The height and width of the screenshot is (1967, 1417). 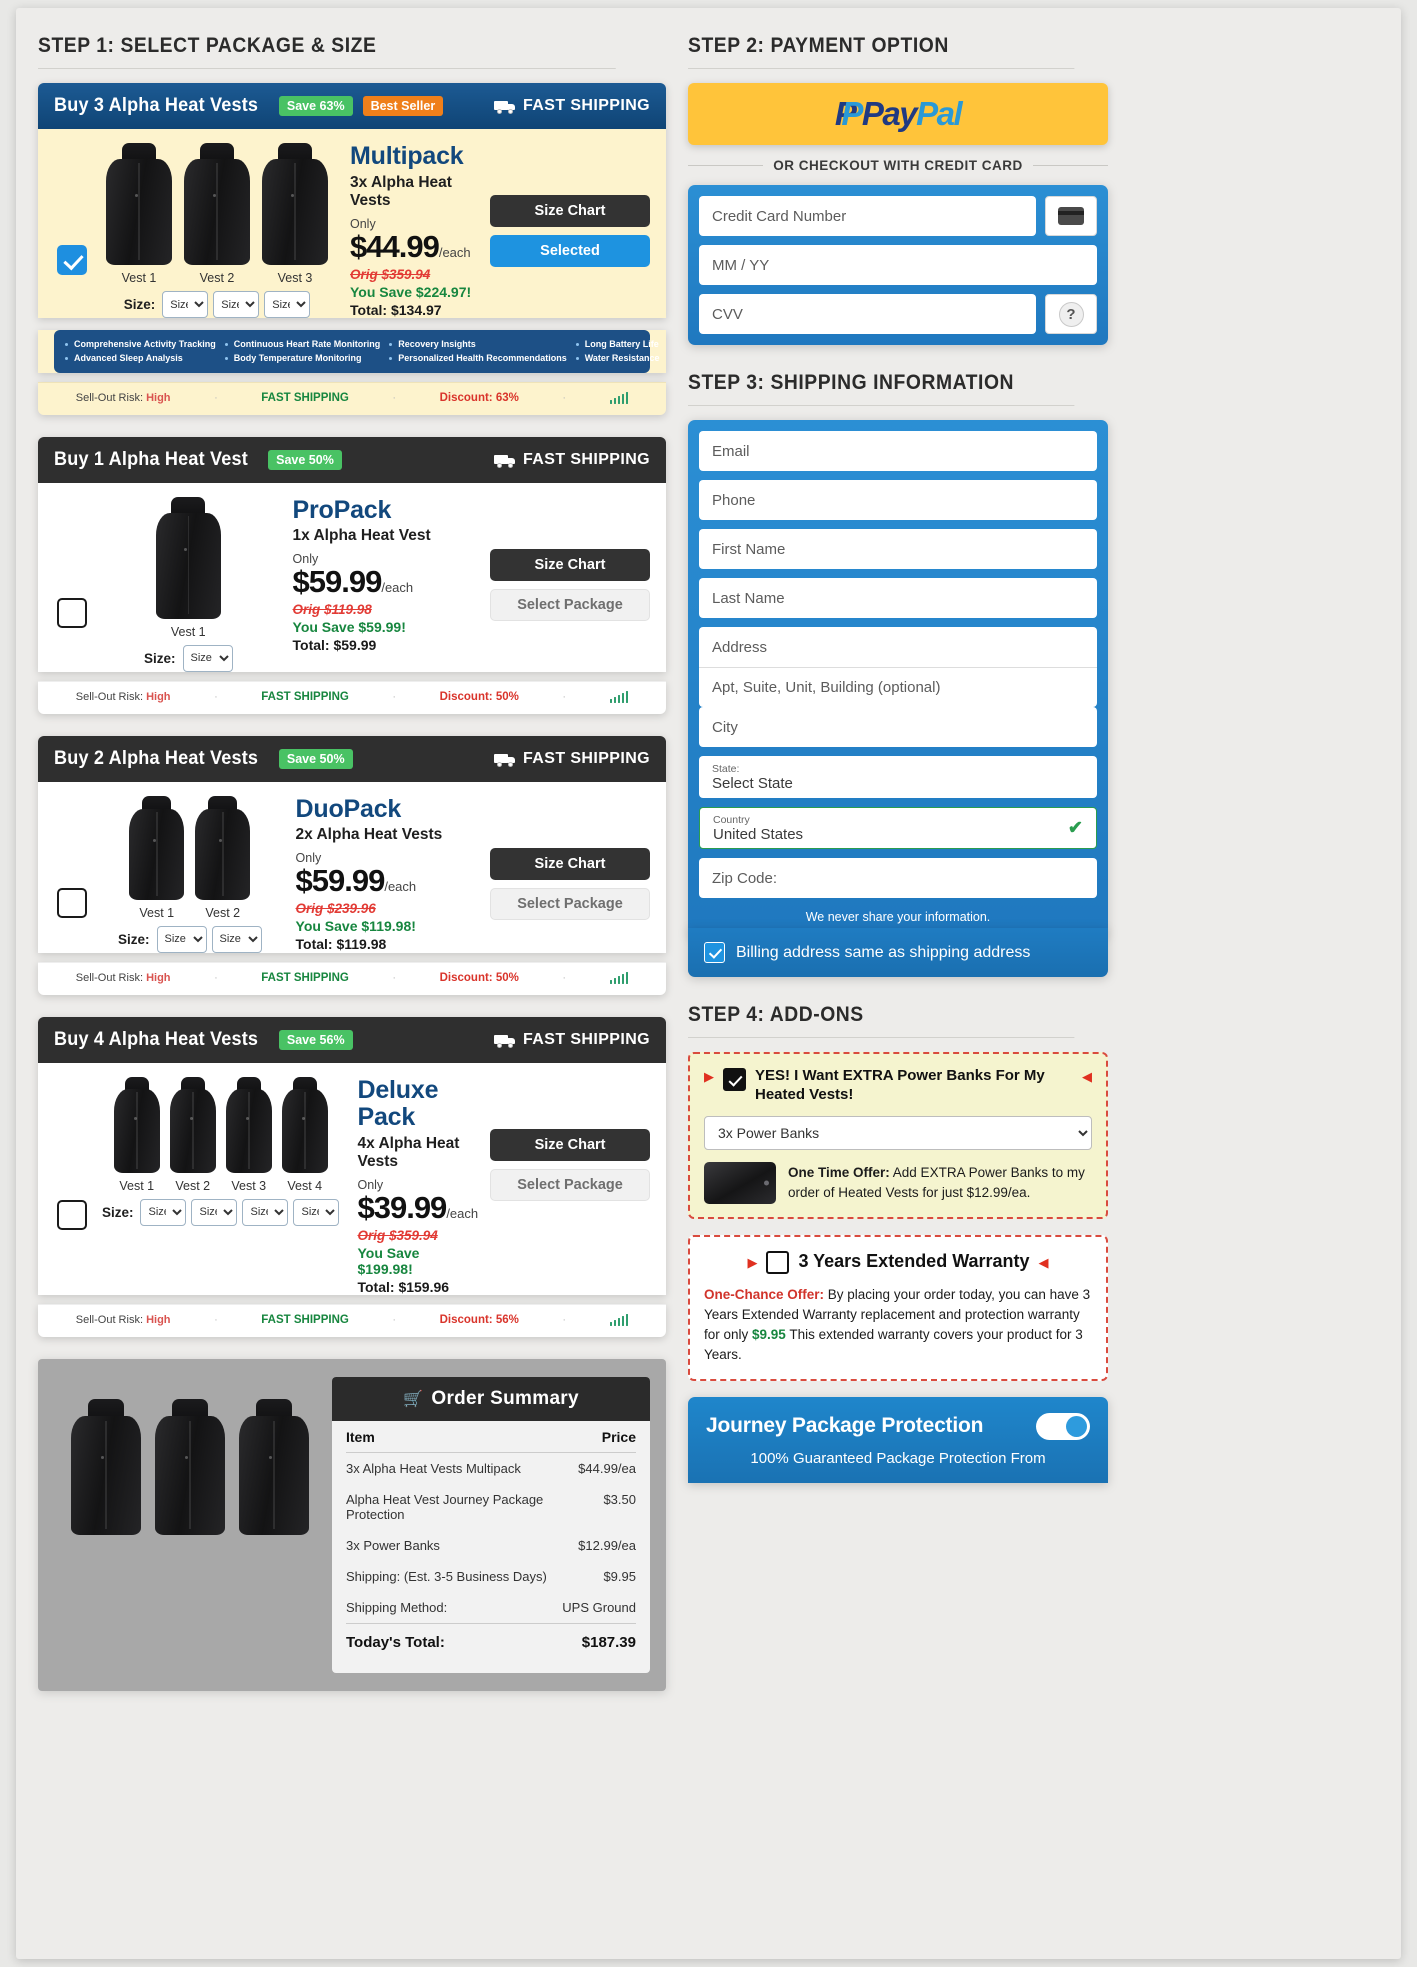 I want to click on or-divider: OR CHECKOUT WITH CREDIT CARD, so click(x=898, y=165).